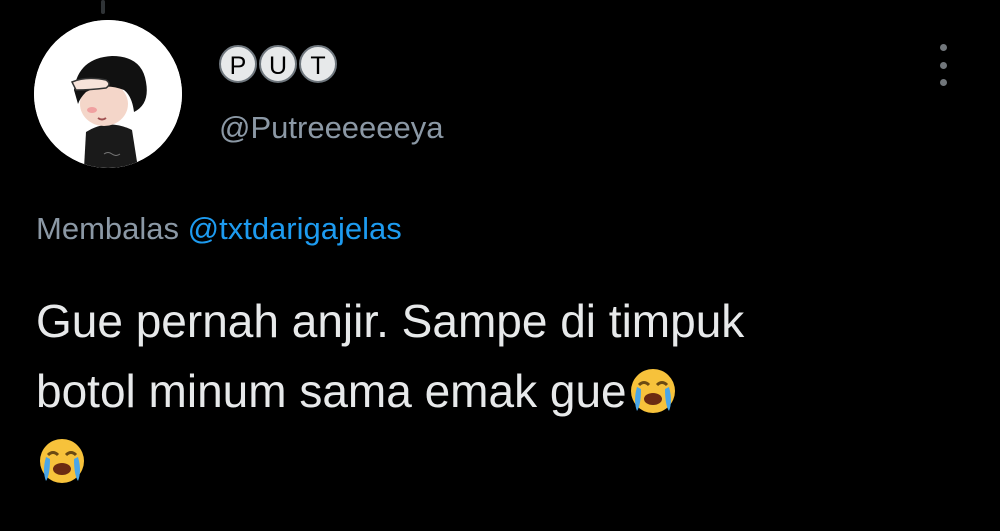 The height and width of the screenshot is (531, 1000). What do you see at coordinates (103, 7) in the screenshot?
I see `thread-connector-line` at bounding box center [103, 7].